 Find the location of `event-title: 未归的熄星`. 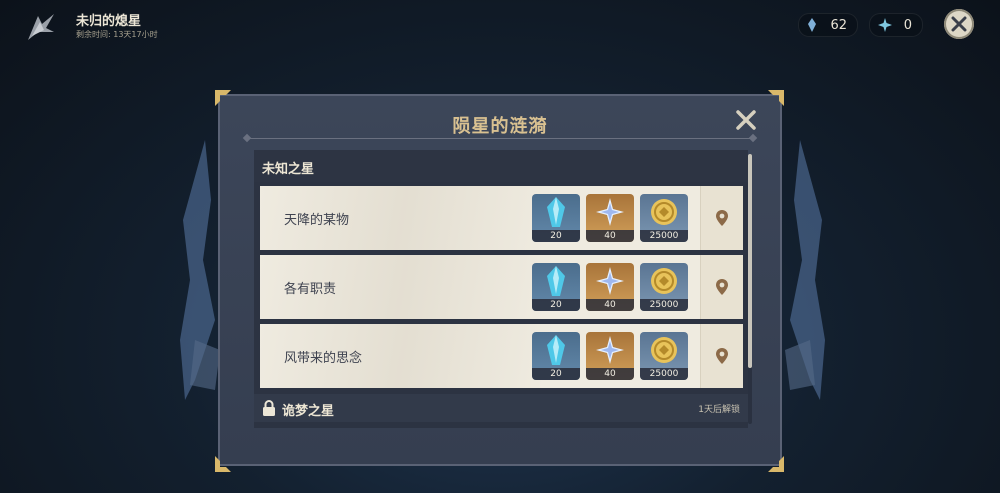

event-title: 未归的熄星 is located at coordinates (109, 21).